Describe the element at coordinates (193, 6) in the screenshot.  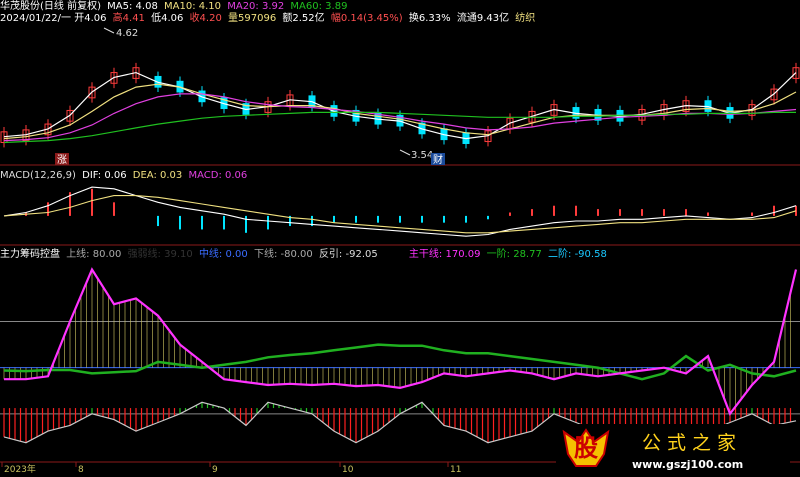
I see `ma10-label: MA10: 4.10` at that location.